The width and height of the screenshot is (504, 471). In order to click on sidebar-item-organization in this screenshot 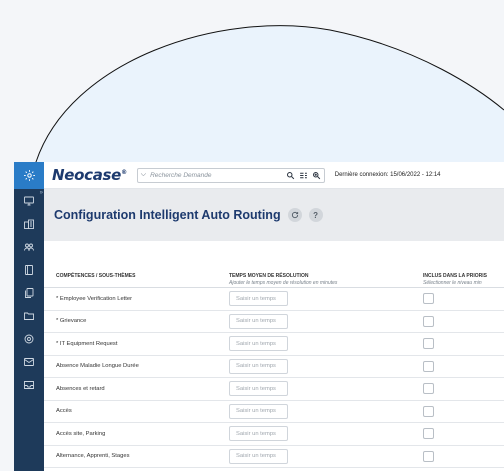, I will do `click(29, 223)`.